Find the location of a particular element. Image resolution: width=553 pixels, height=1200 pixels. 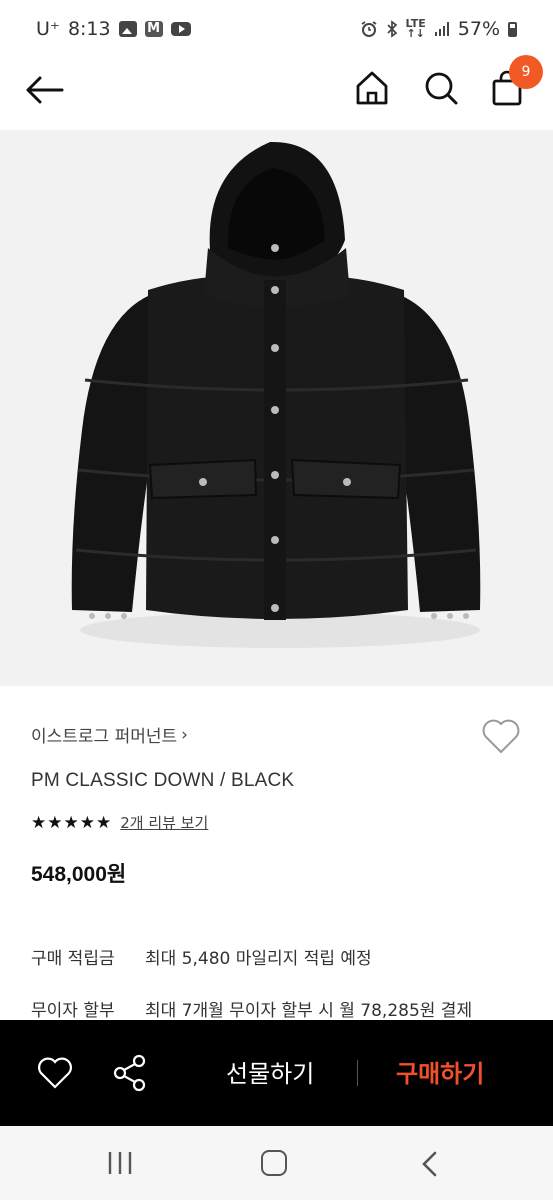

wishlist-heart-icon is located at coordinates (501, 736).